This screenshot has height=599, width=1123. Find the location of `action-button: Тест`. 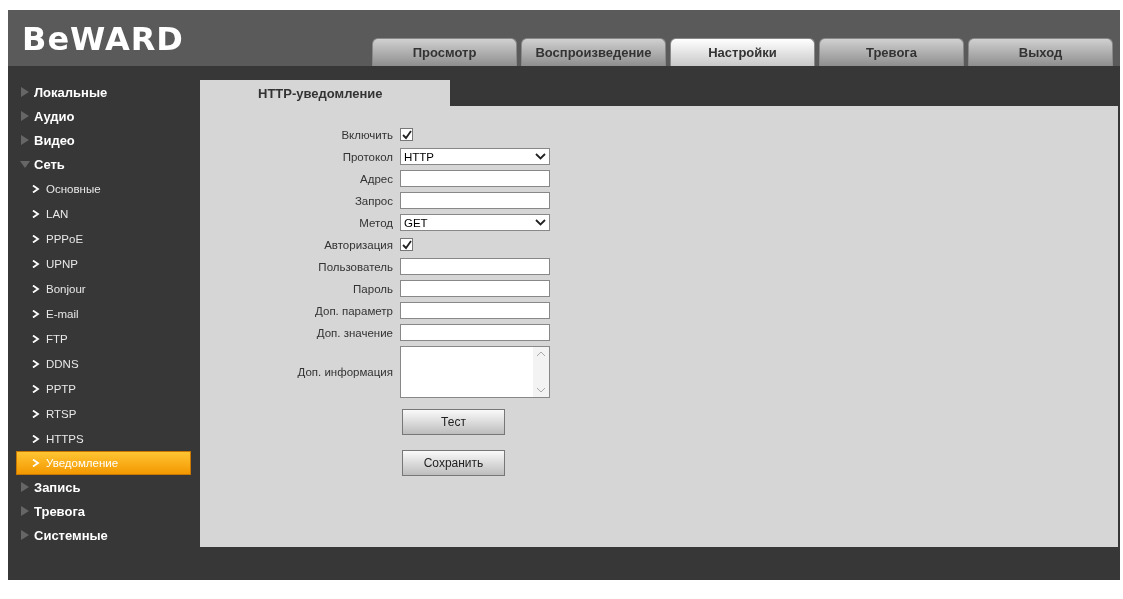

action-button: Тест is located at coordinates (453, 422).